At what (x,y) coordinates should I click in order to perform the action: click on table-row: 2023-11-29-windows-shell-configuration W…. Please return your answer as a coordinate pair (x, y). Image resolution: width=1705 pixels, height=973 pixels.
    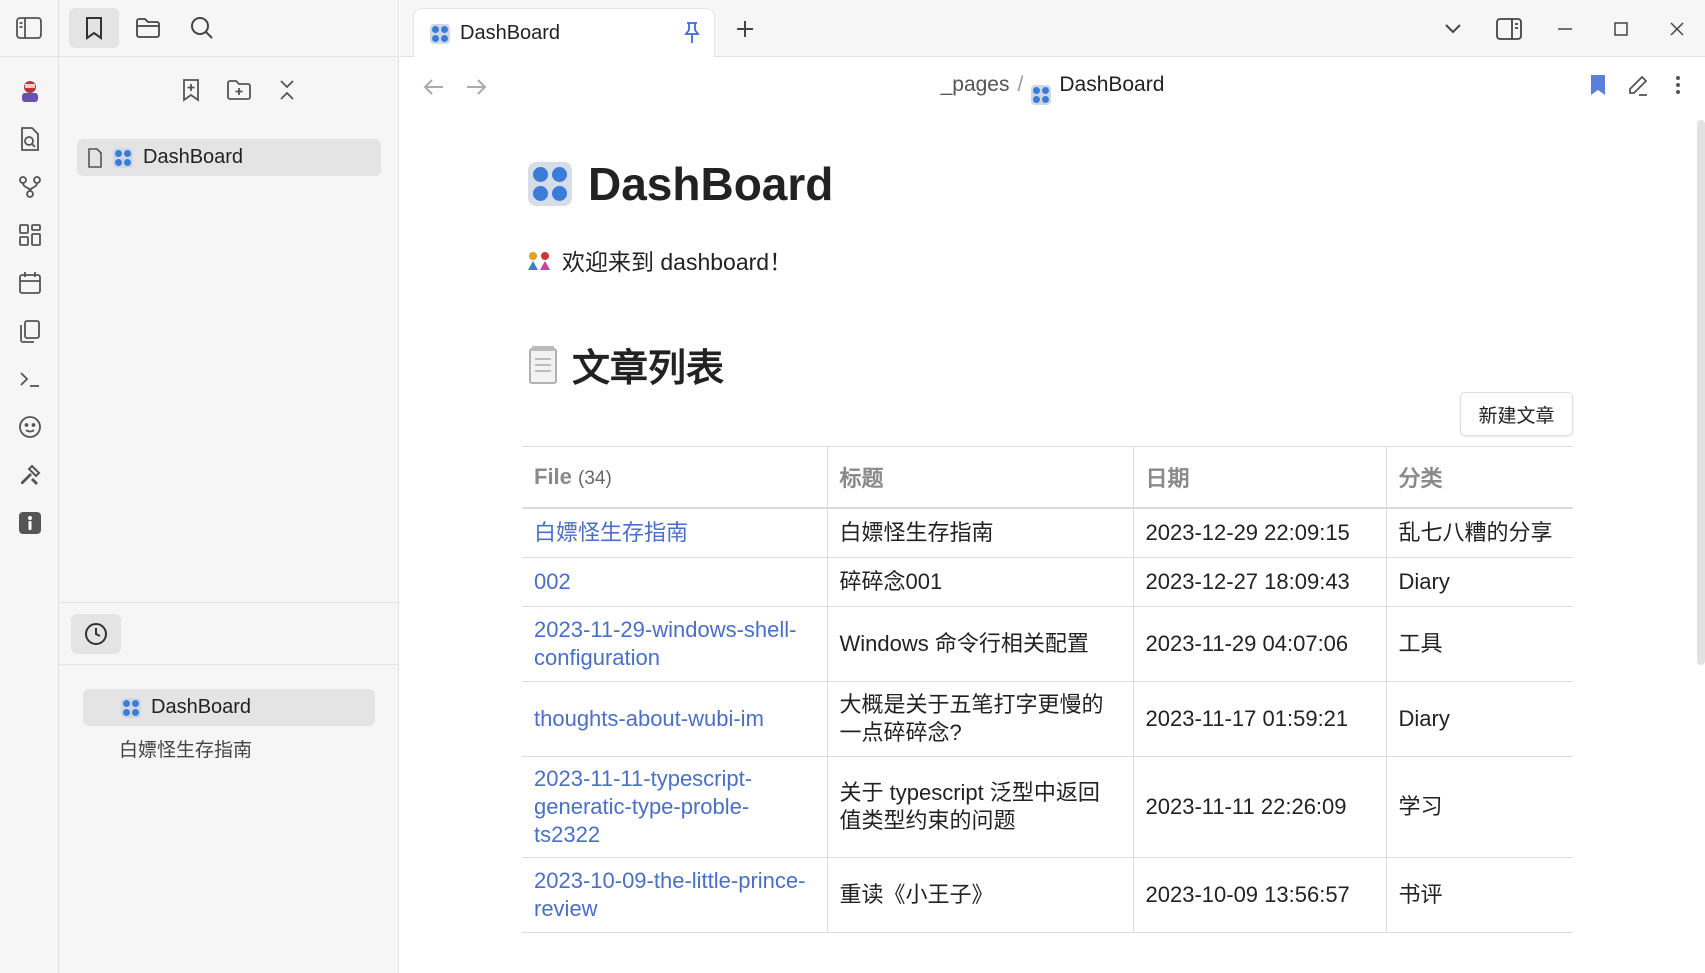
    Looking at the image, I should click on (1047, 644).